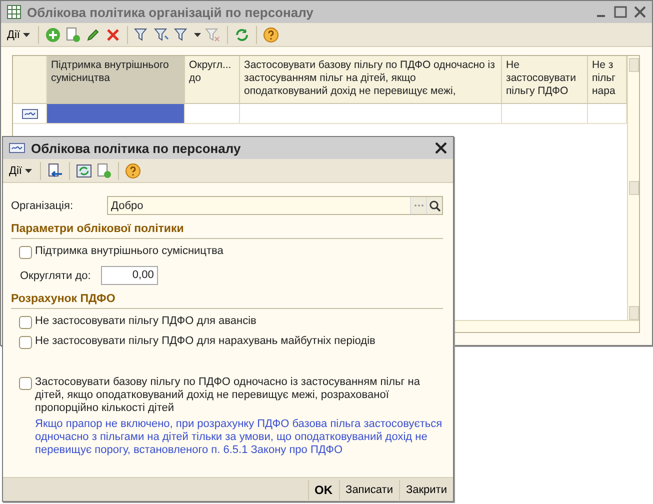 The height and width of the screenshot is (504, 653). Describe the element at coordinates (239, 437) in the screenshot. I see `hint-text: Якщо прапор не включено, при розрахунку ПДФО базова пільга застосовується одночасно з пільгами на дітей тільки за умови, що оподатковуваний дохід не перевищує порогу, встановленого п. 6.5.1 Закону про ПДФО` at that location.